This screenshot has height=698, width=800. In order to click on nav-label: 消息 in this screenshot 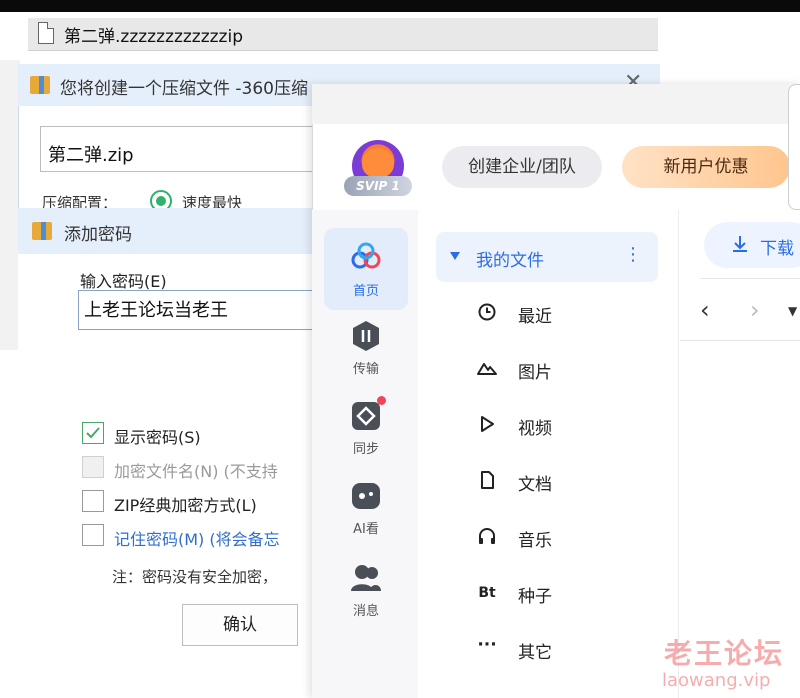, I will do `click(365, 611)`.